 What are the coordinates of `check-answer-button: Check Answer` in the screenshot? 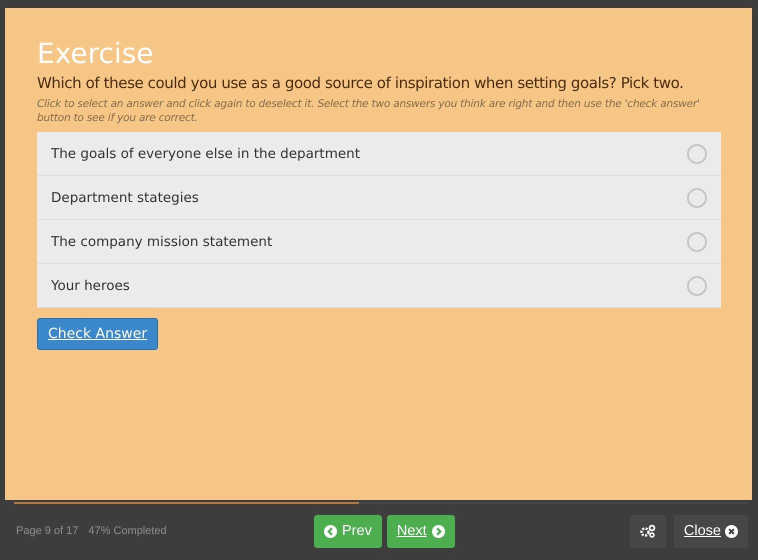 It's located at (97, 334).